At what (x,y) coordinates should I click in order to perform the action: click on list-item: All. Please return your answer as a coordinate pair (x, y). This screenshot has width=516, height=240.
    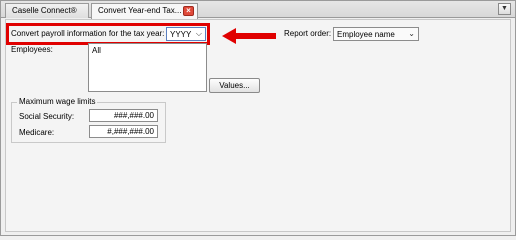
    Looking at the image, I should click on (147, 50).